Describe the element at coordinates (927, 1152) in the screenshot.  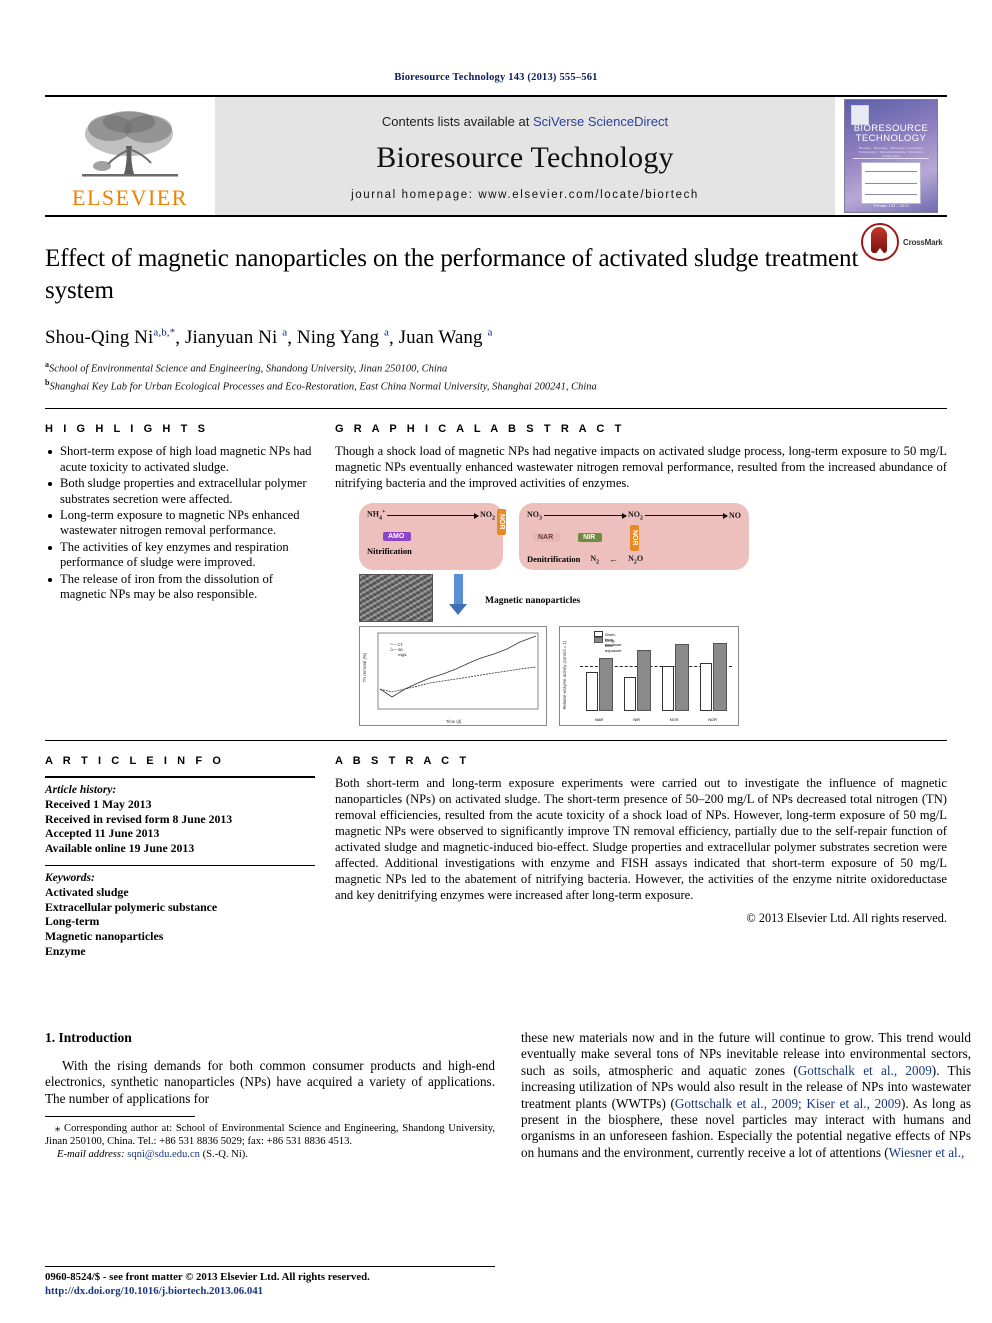
I see `citation-link: Wiesner et al.,` at that location.